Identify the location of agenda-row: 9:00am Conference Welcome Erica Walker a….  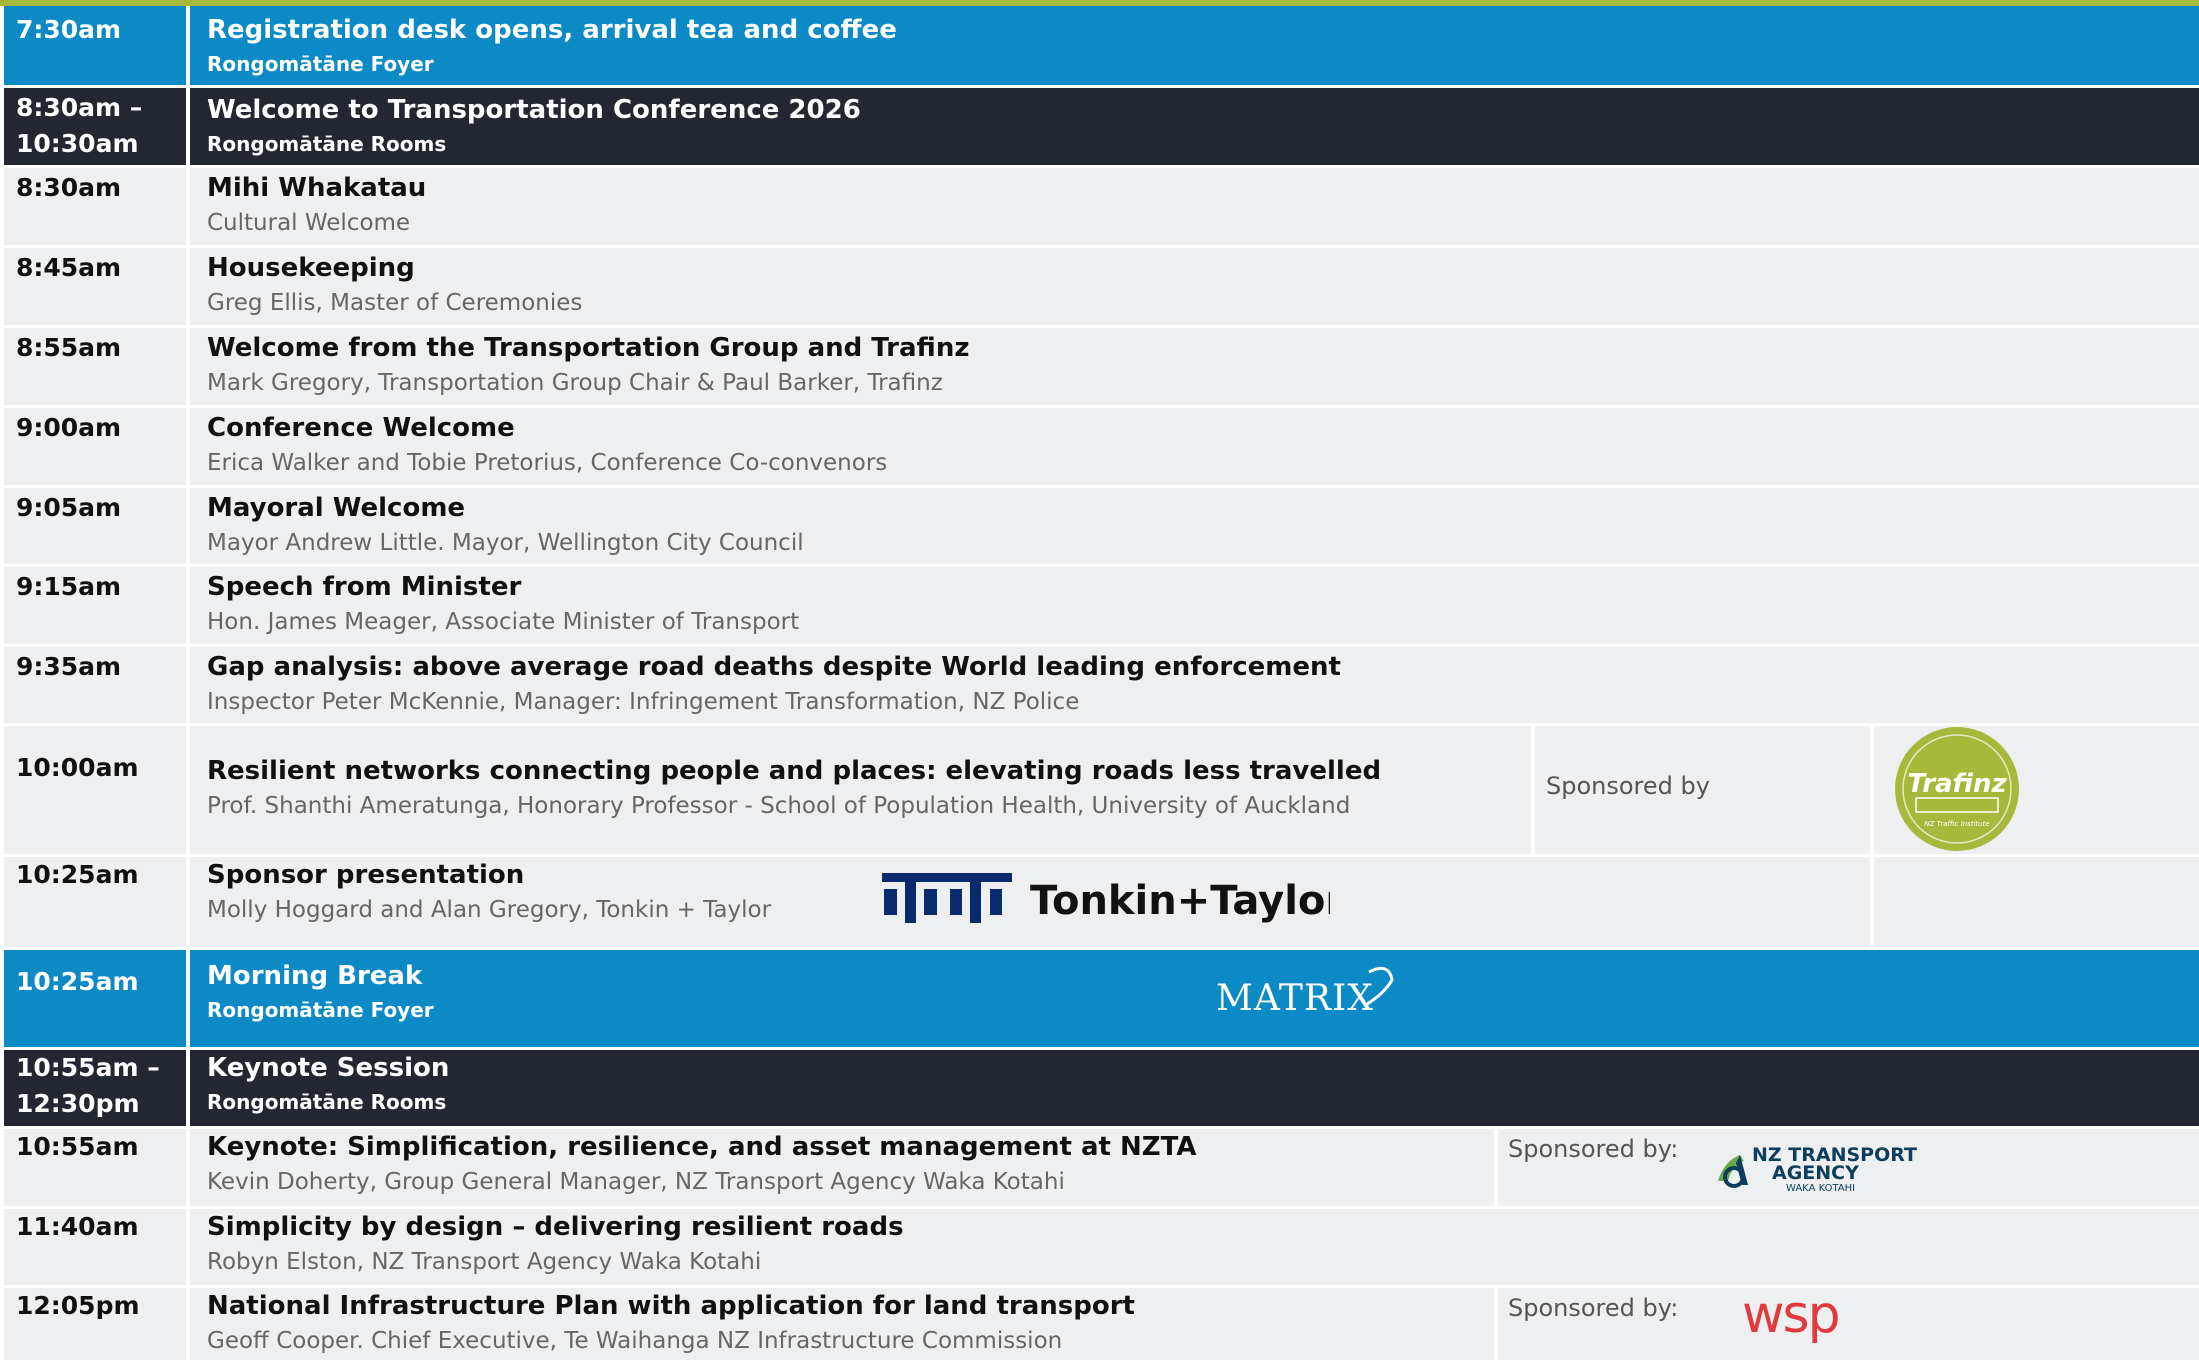
(1101, 446).